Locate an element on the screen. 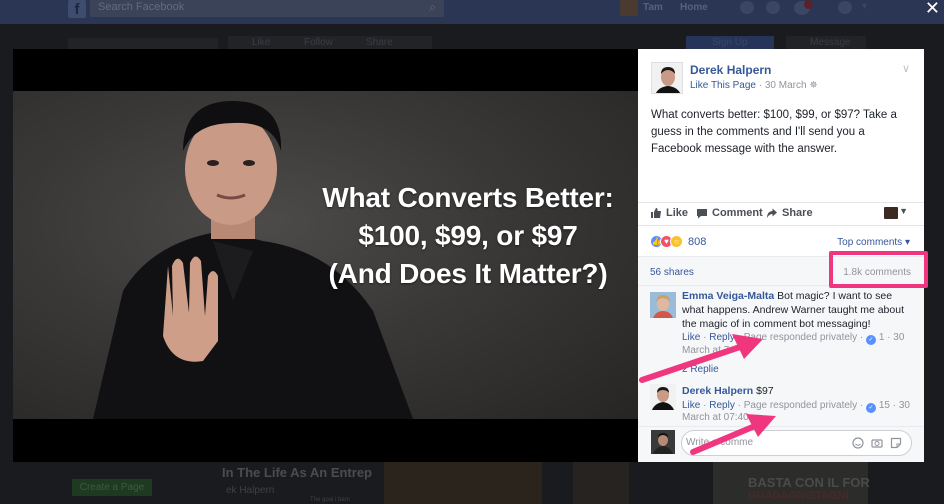  nav-home-link: Home is located at coordinates (694, 7).